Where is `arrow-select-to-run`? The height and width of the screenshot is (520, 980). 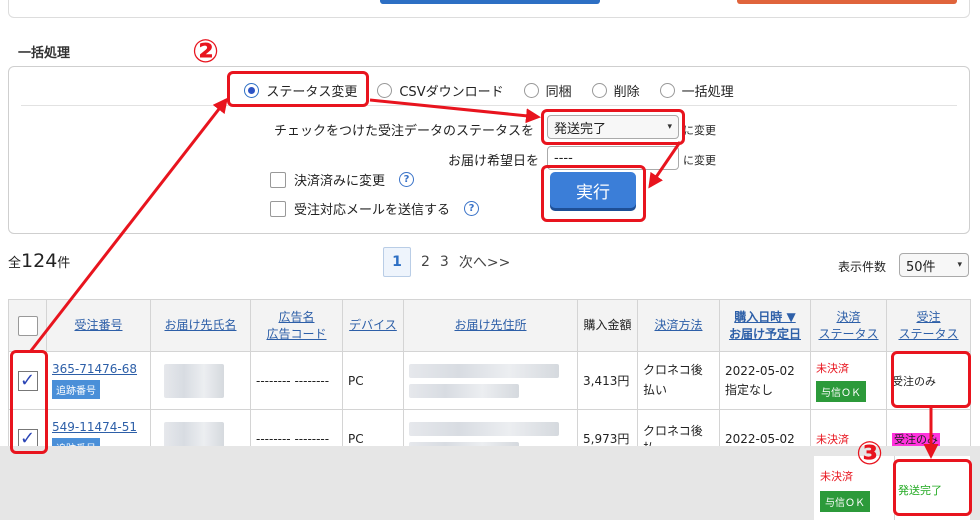
arrow-select-to-run is located at coordinates (665, 165).